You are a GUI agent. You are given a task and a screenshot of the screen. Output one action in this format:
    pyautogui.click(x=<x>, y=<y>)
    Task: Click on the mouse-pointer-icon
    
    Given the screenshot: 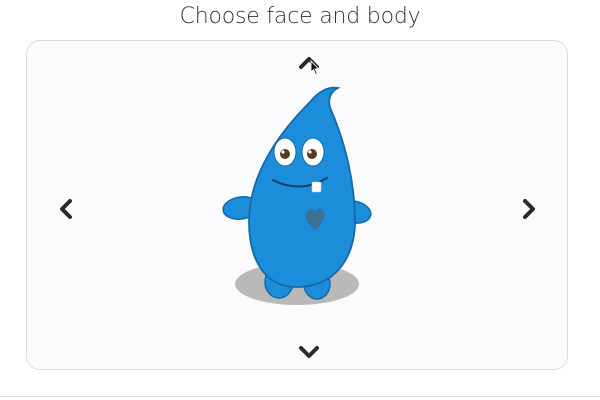 What is the action you would take?
    pyautogui.click(x=315, y=69)
    